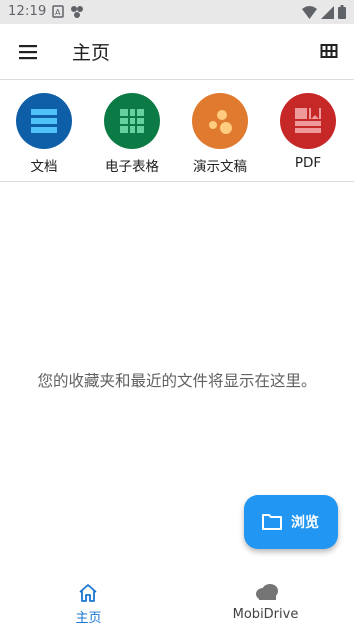 The width and height of the screenshot is (354, 631). I want to click on document-icon, so click(44, 121).